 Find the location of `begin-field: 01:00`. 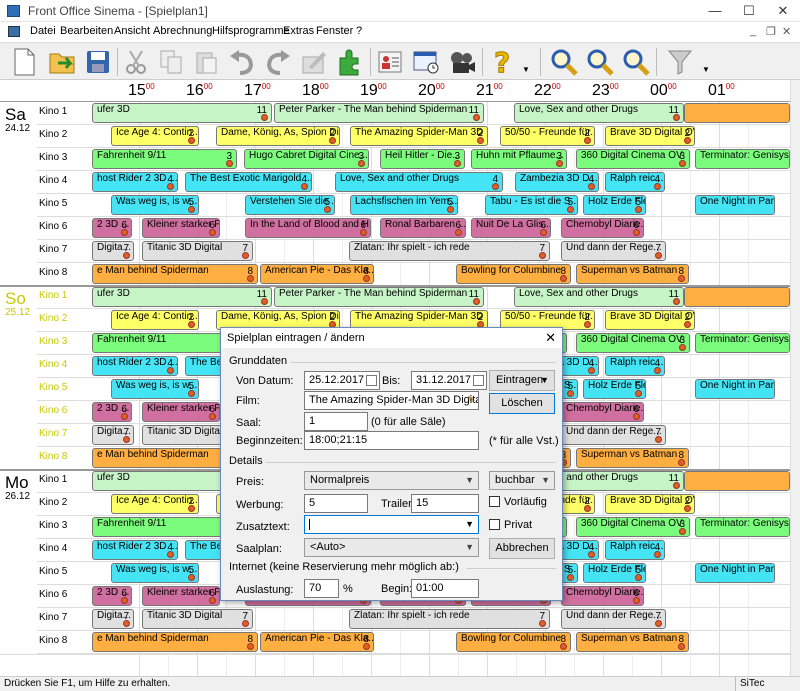

begin-field: 01:00 is located at coordinates (445, 588).